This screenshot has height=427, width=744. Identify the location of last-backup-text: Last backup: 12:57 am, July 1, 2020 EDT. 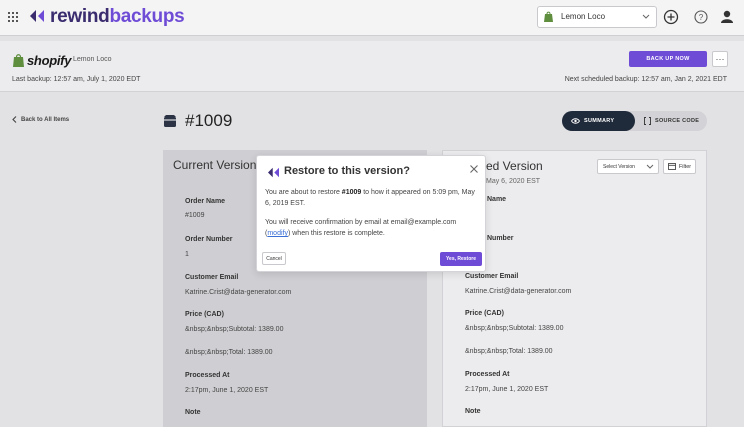
(76, 79).